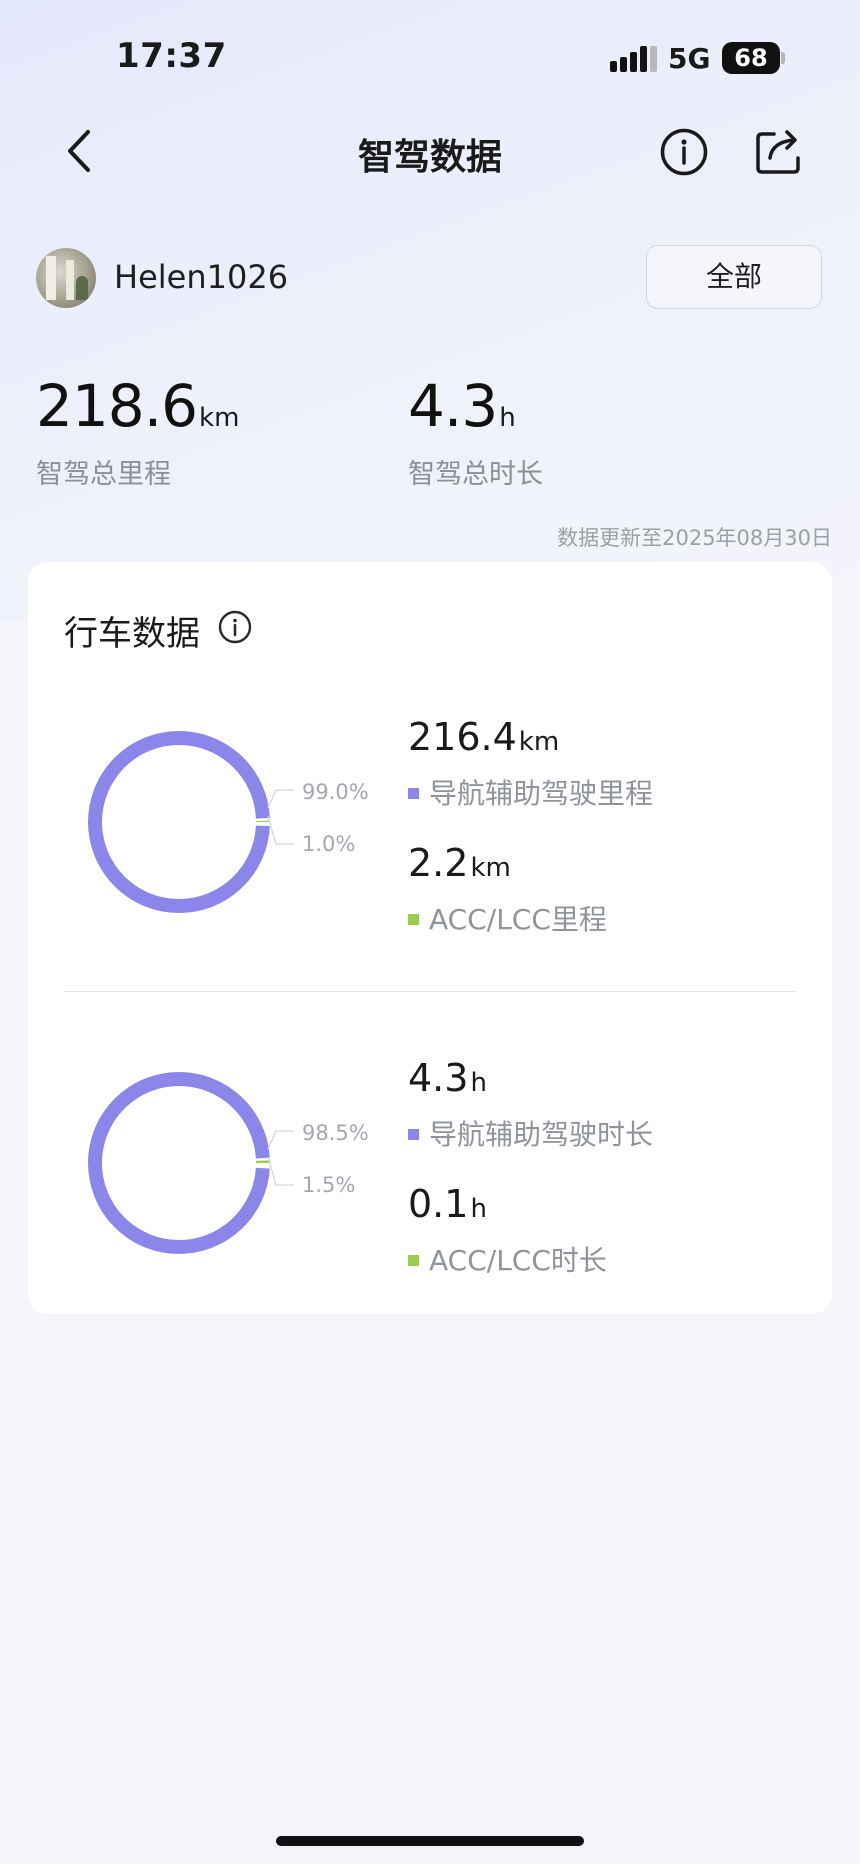 Image resolution: width=860 pixels, height=1864 pixels. I want to click on info-button, so click(684, 152).